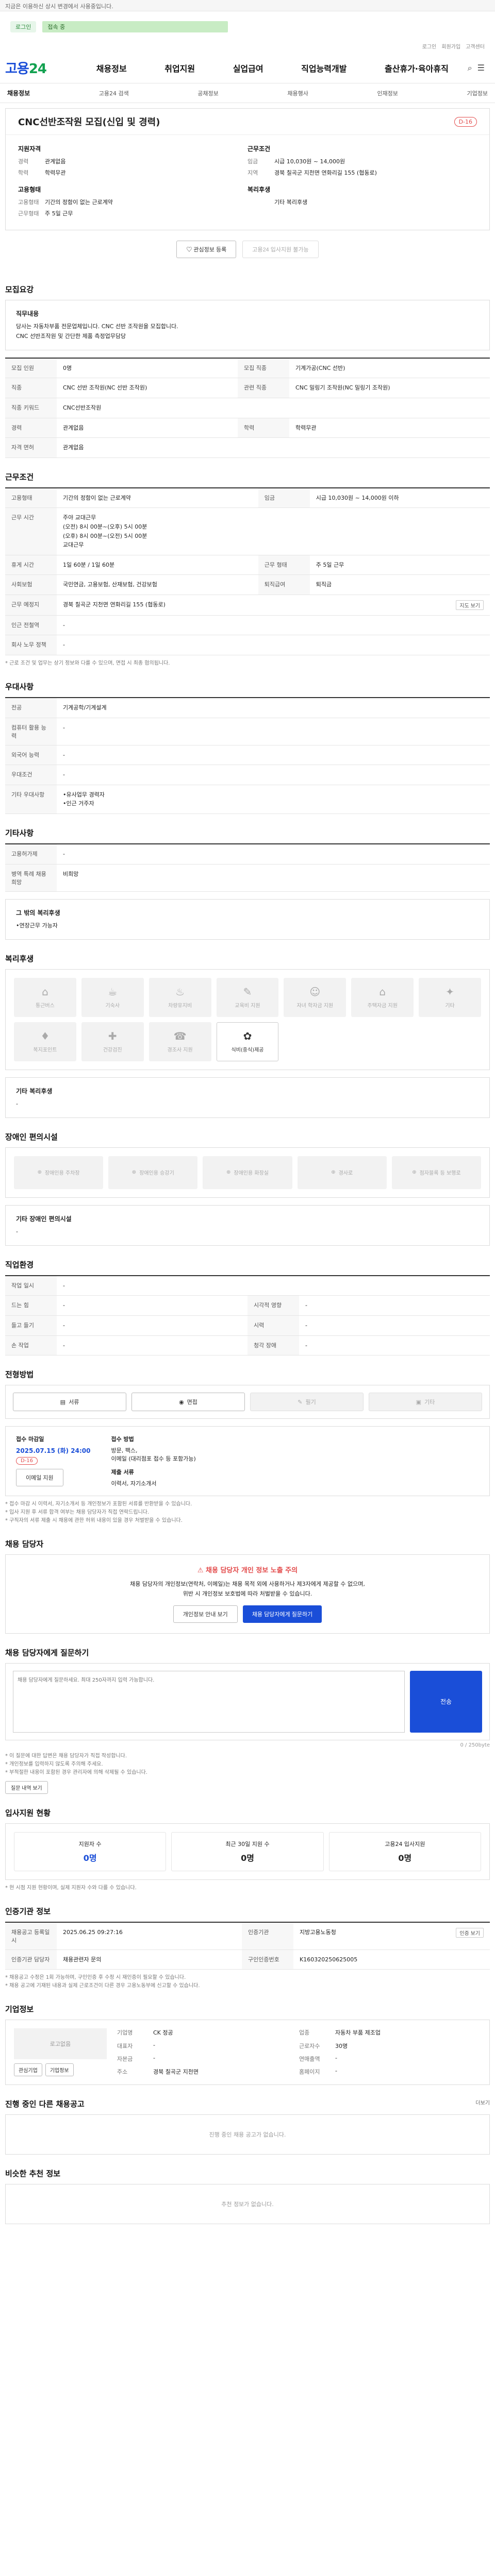  What do you see at coordinates (252, 1571) in the screenshot?
I see `contact-warning-text: 채용 담당자 개인 정보 노출 주의` at bounding box center [252, 1571].